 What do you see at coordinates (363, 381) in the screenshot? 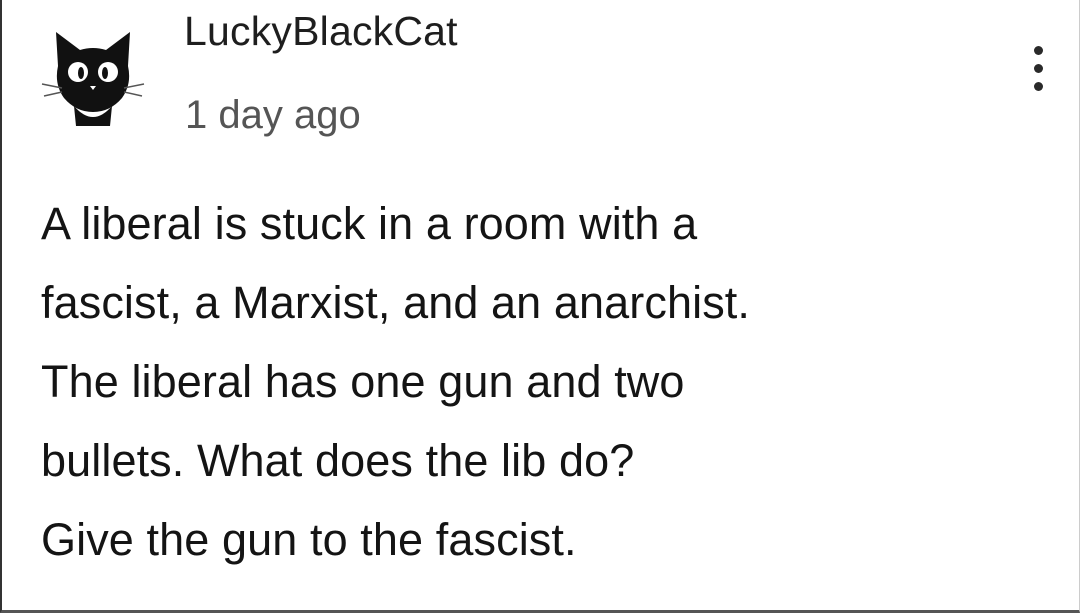
I see `comment-line: The liberal has one gun and two` at bounding box center [363, 381].